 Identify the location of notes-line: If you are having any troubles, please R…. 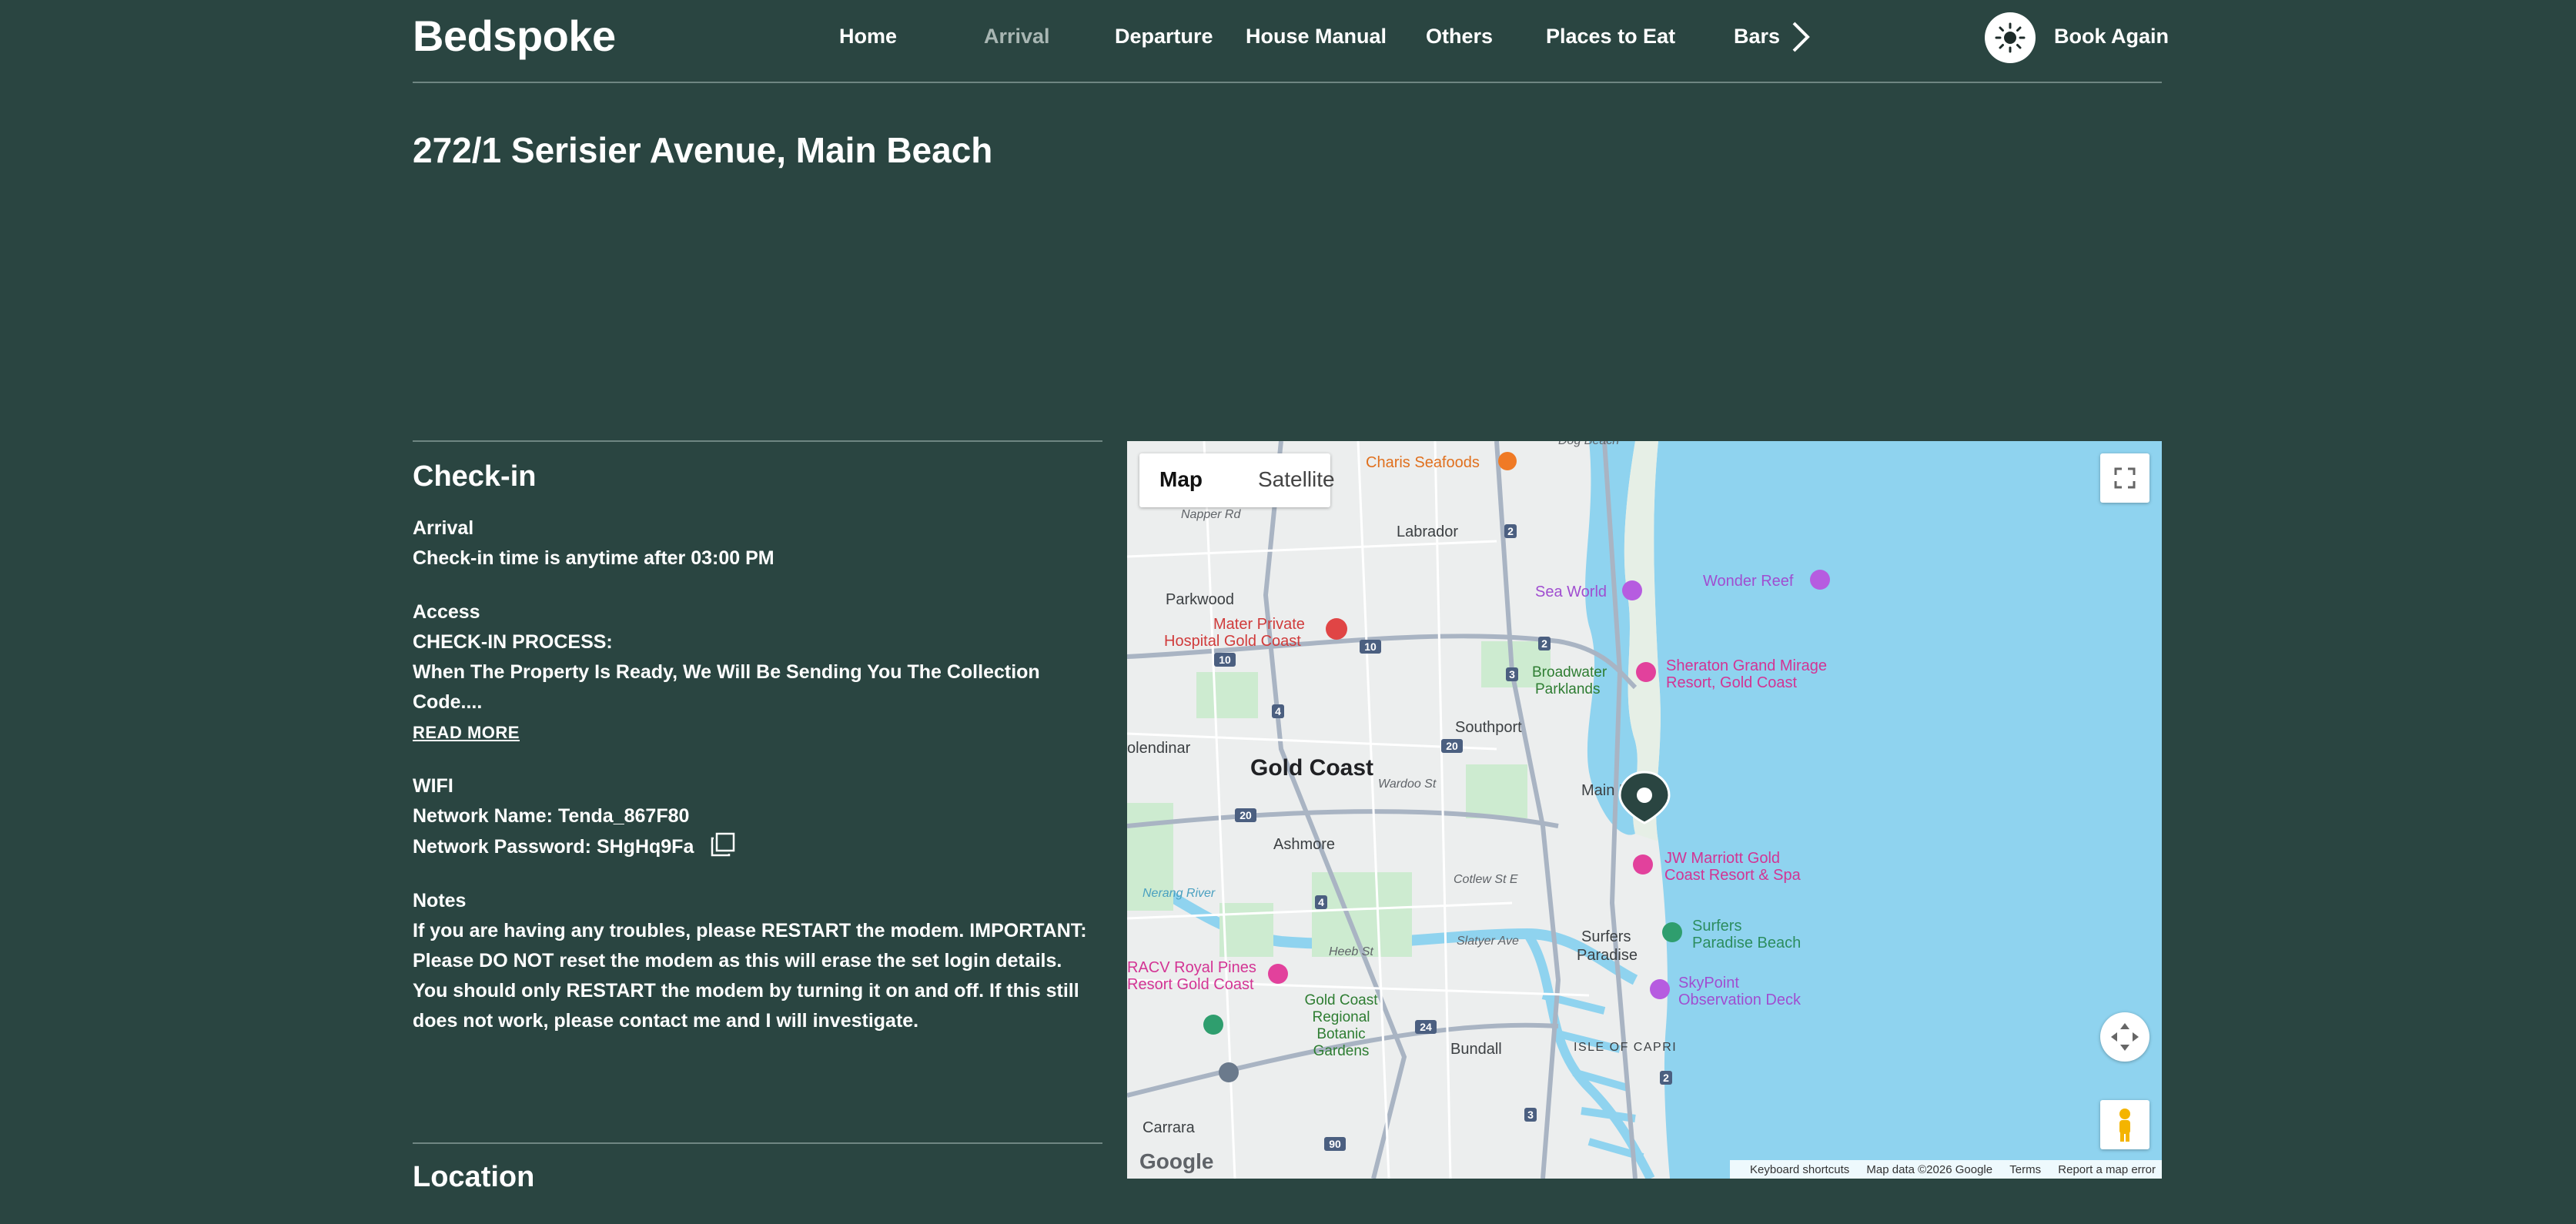
(750, 931).